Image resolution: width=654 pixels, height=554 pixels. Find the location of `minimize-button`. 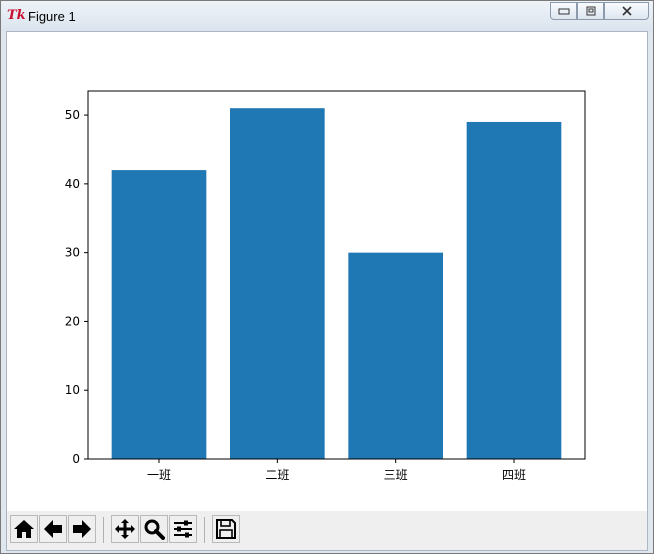

minimize-button is located at coordinates (563, 11).